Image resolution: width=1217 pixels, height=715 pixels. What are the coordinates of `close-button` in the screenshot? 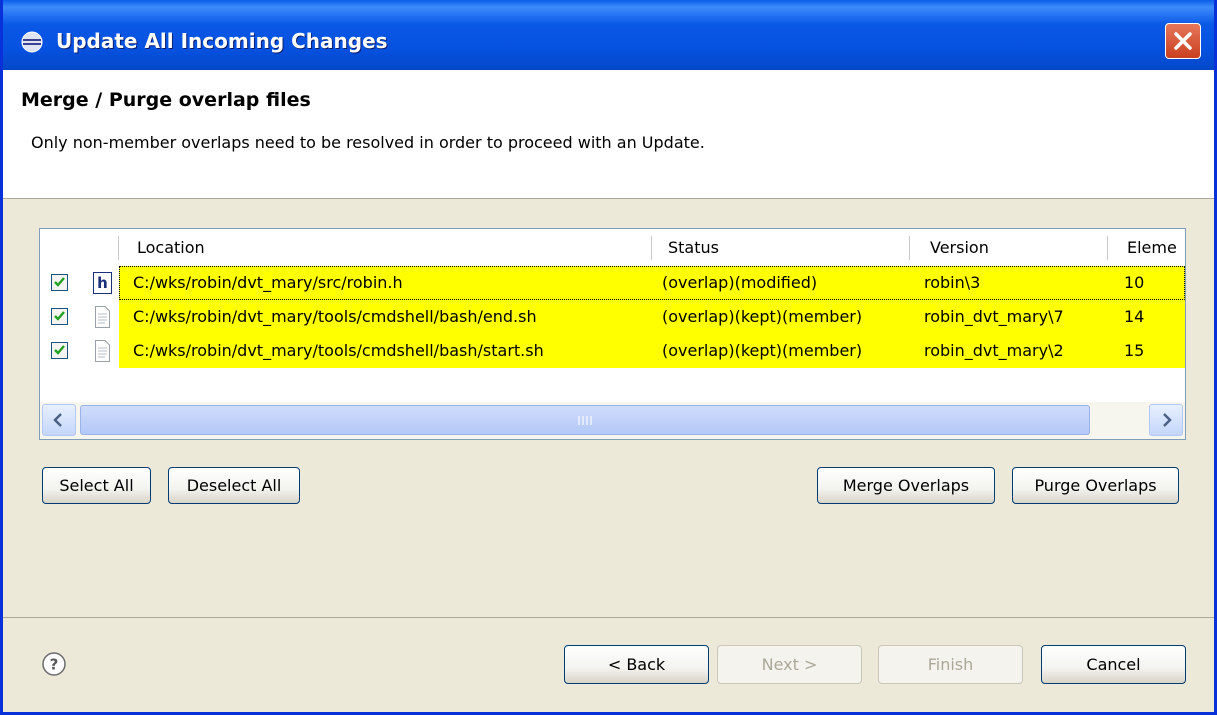 It's located at (1183, 41).